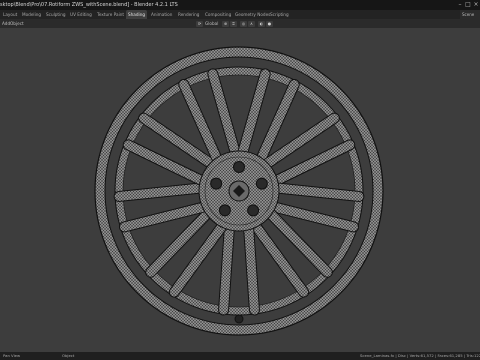  I want to click on overlay-icon: ◐, so click(261, 23).